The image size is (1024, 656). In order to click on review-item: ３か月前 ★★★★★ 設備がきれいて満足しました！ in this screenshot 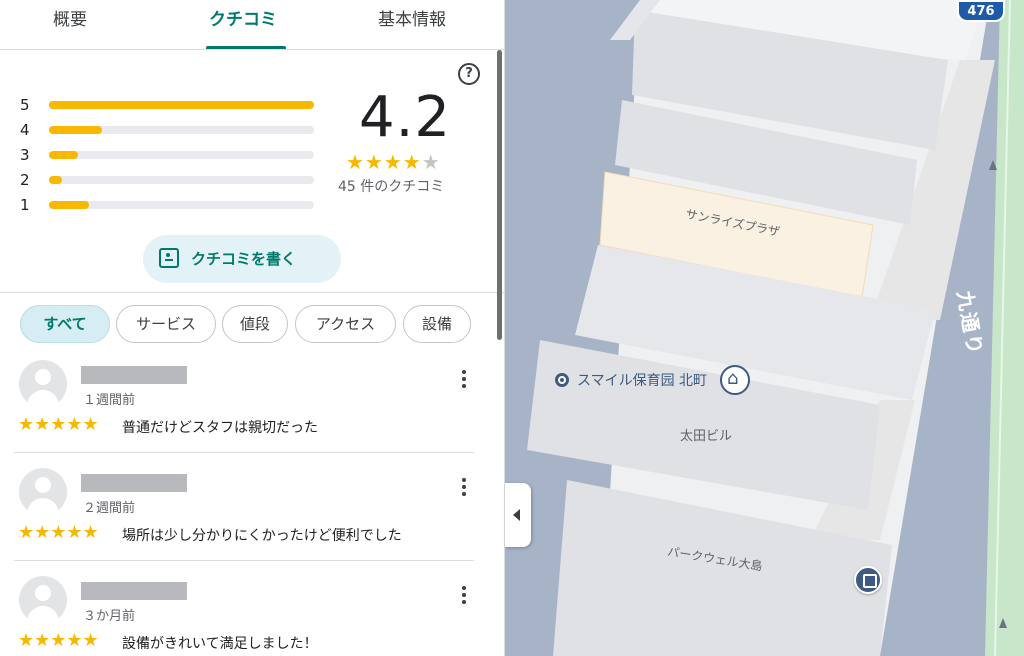, I will do `click(244, 614)`.